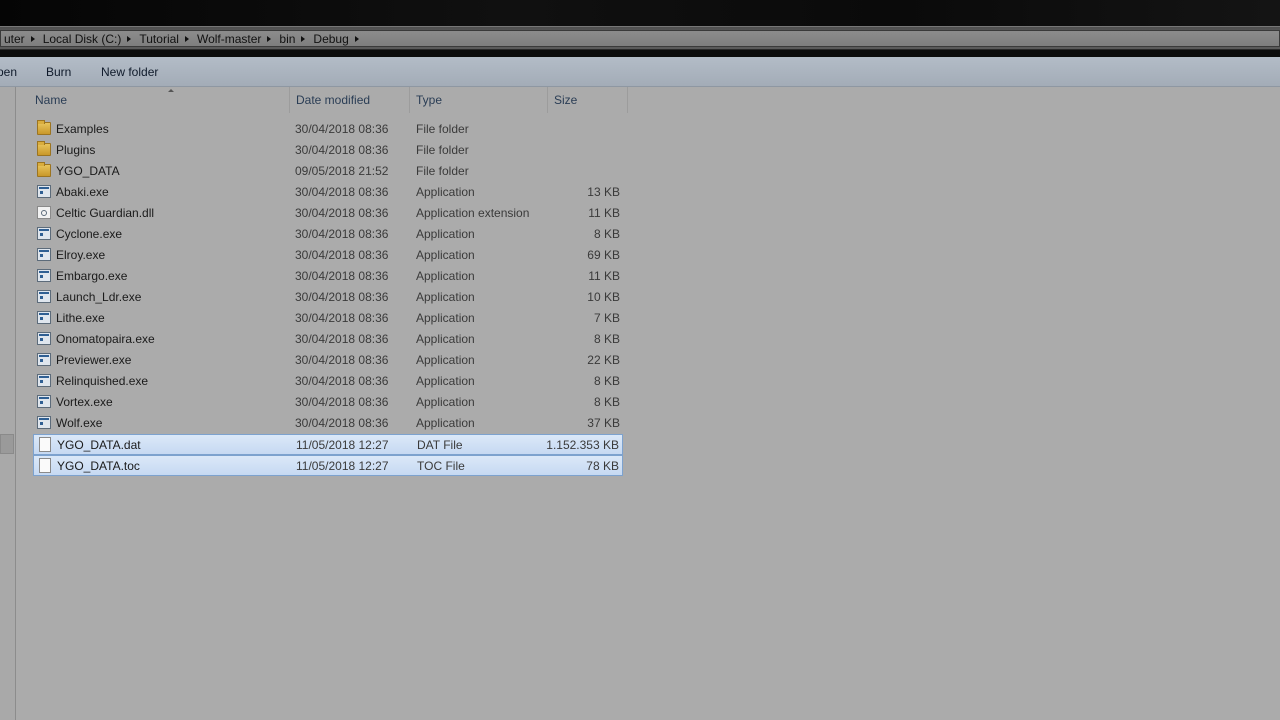 The image size is (1280, 720). Describe the element at coordinates (51, 100) in the screenshot. I see `column-header-name-label: Name` at that location.